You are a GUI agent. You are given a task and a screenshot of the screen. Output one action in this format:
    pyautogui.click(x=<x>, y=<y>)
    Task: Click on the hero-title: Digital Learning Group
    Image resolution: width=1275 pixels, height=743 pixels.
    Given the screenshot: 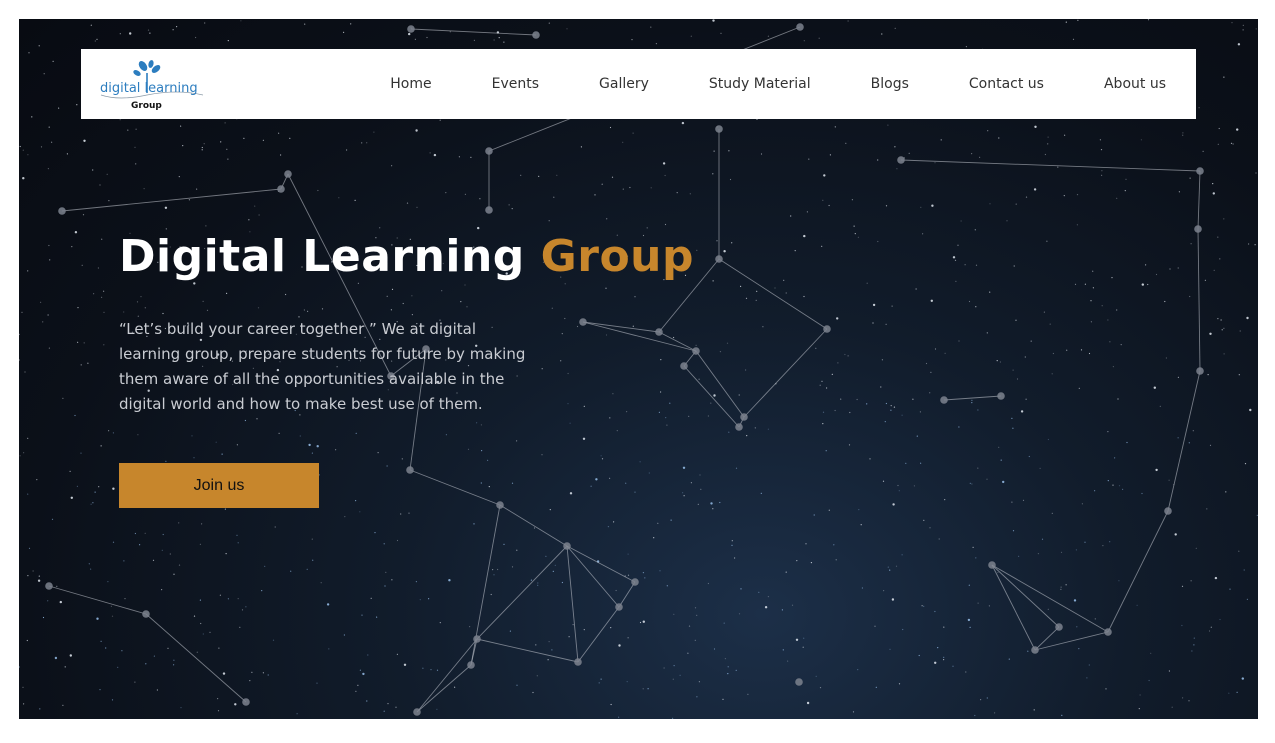 What is the action you would take?
    pyautogui.click(x=406, y=256)
    